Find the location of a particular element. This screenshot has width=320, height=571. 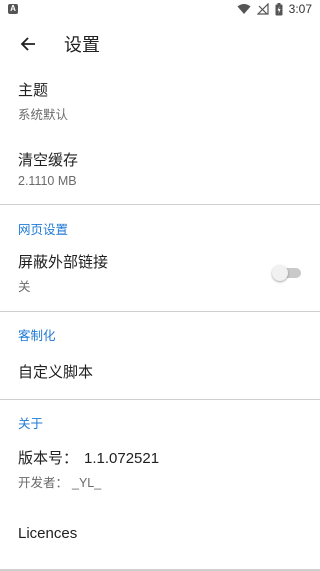

toolbar: 设置 is located at coordinates (160, 44).